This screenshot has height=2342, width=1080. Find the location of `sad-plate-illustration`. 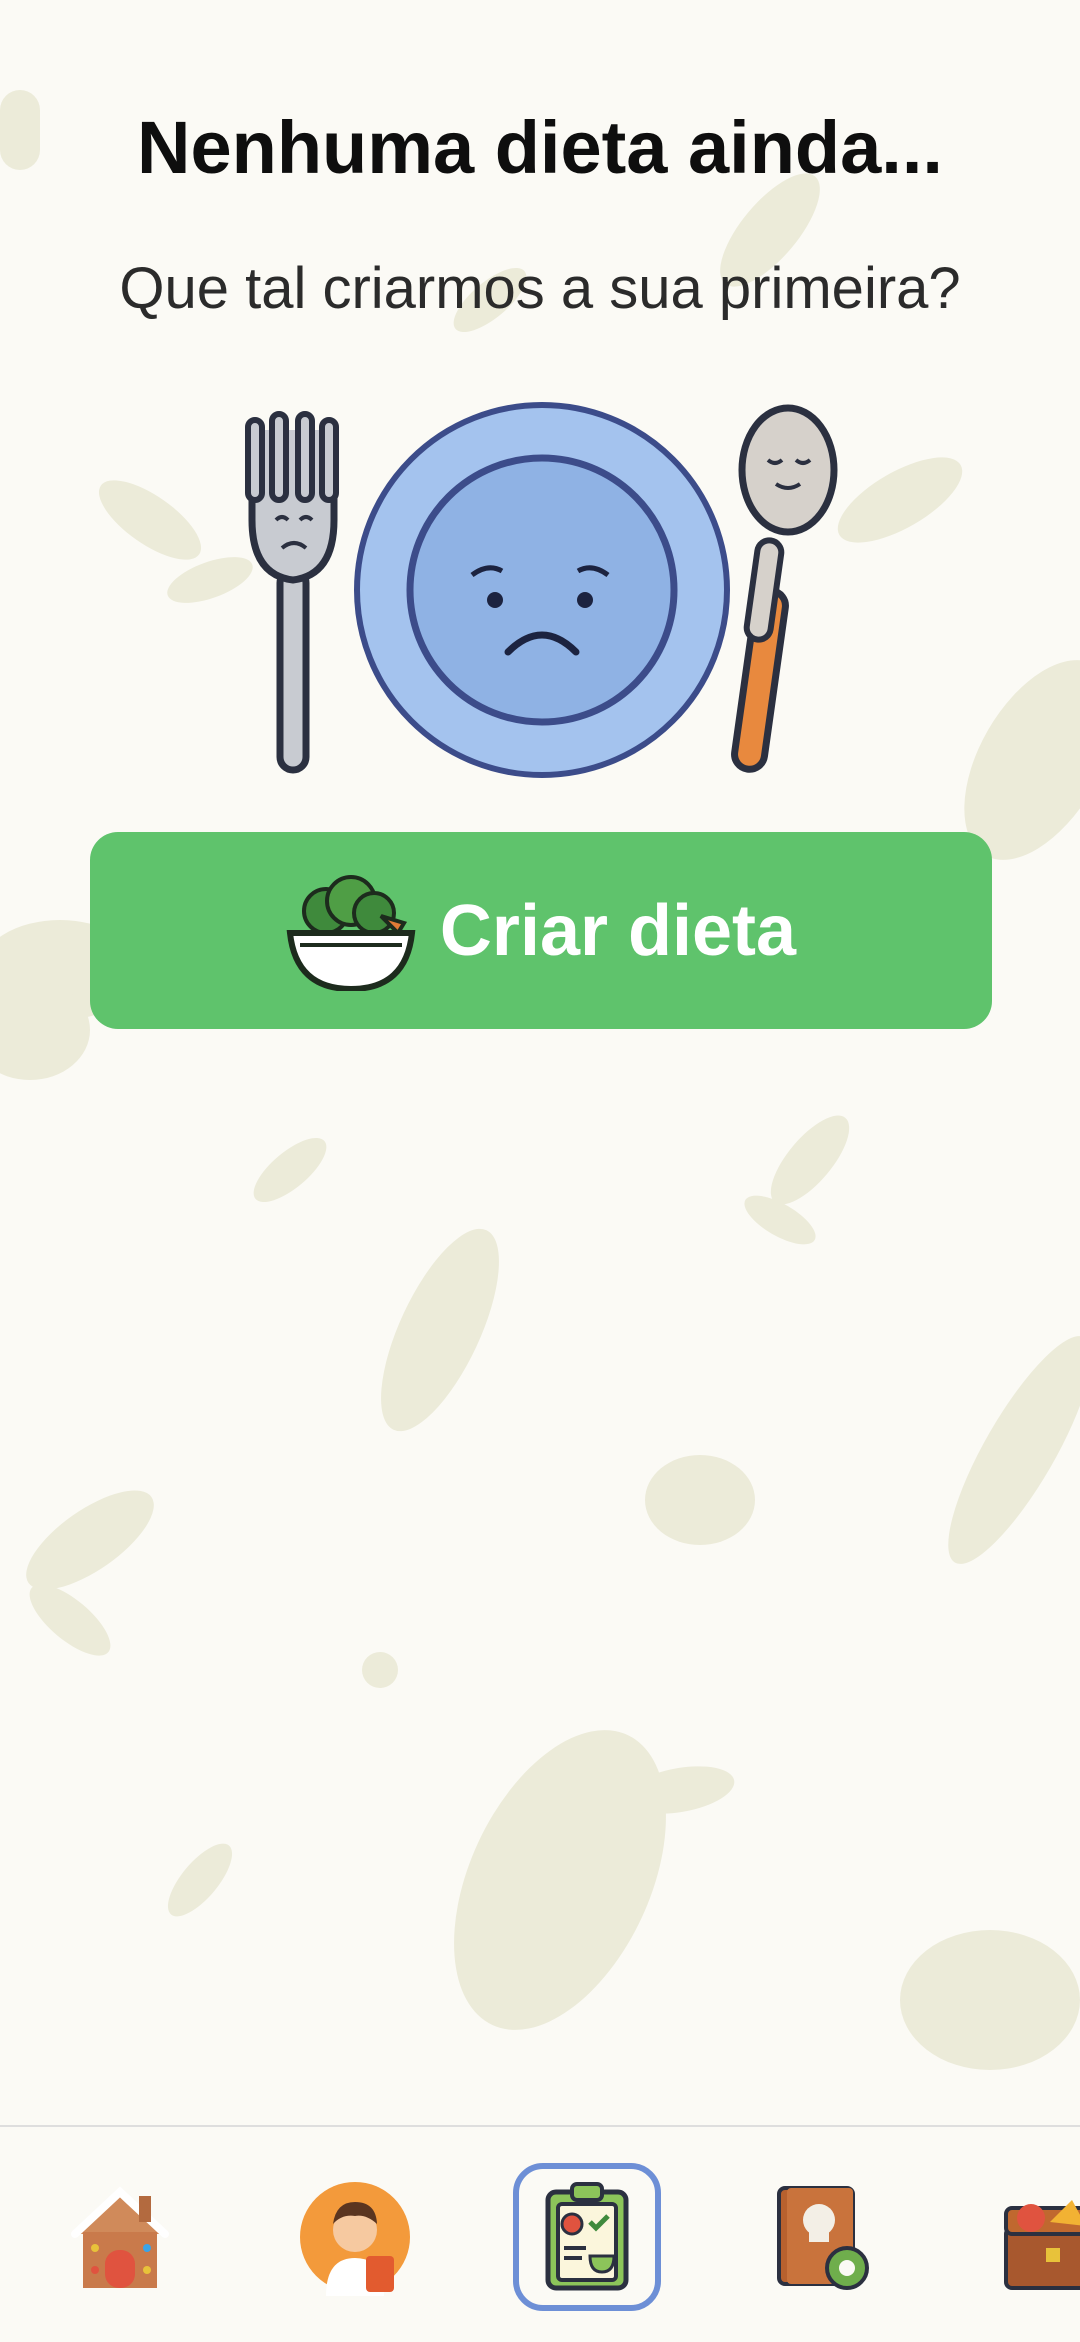

sad-plate-illustration is located at coordinates (541, 590).